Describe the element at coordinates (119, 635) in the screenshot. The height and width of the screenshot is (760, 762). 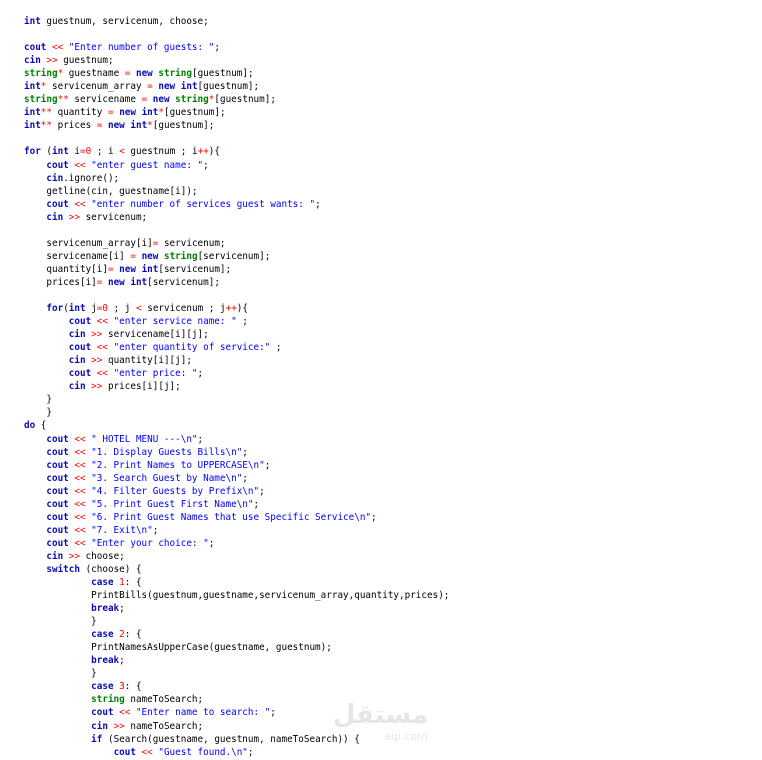
I see `code-token: 2` at that location.